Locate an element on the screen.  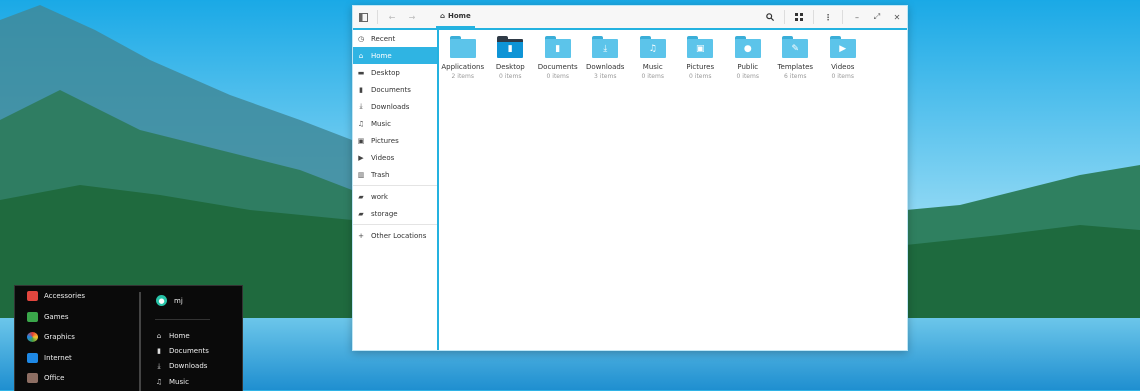
sidebar-item-videos: ▶ Videos is located at coordinates (395, 157).